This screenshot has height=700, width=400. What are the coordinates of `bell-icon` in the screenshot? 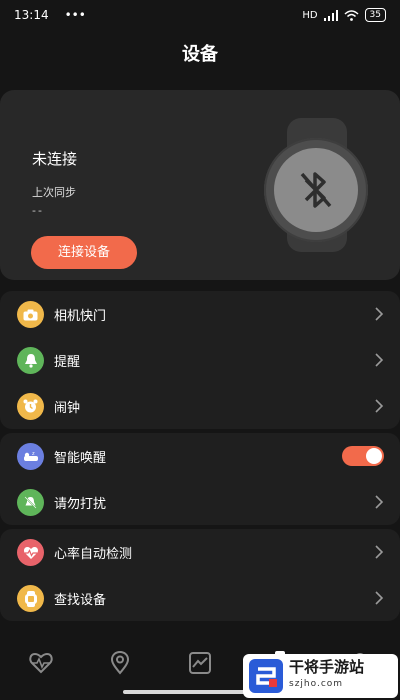 It's located at (30, 360).